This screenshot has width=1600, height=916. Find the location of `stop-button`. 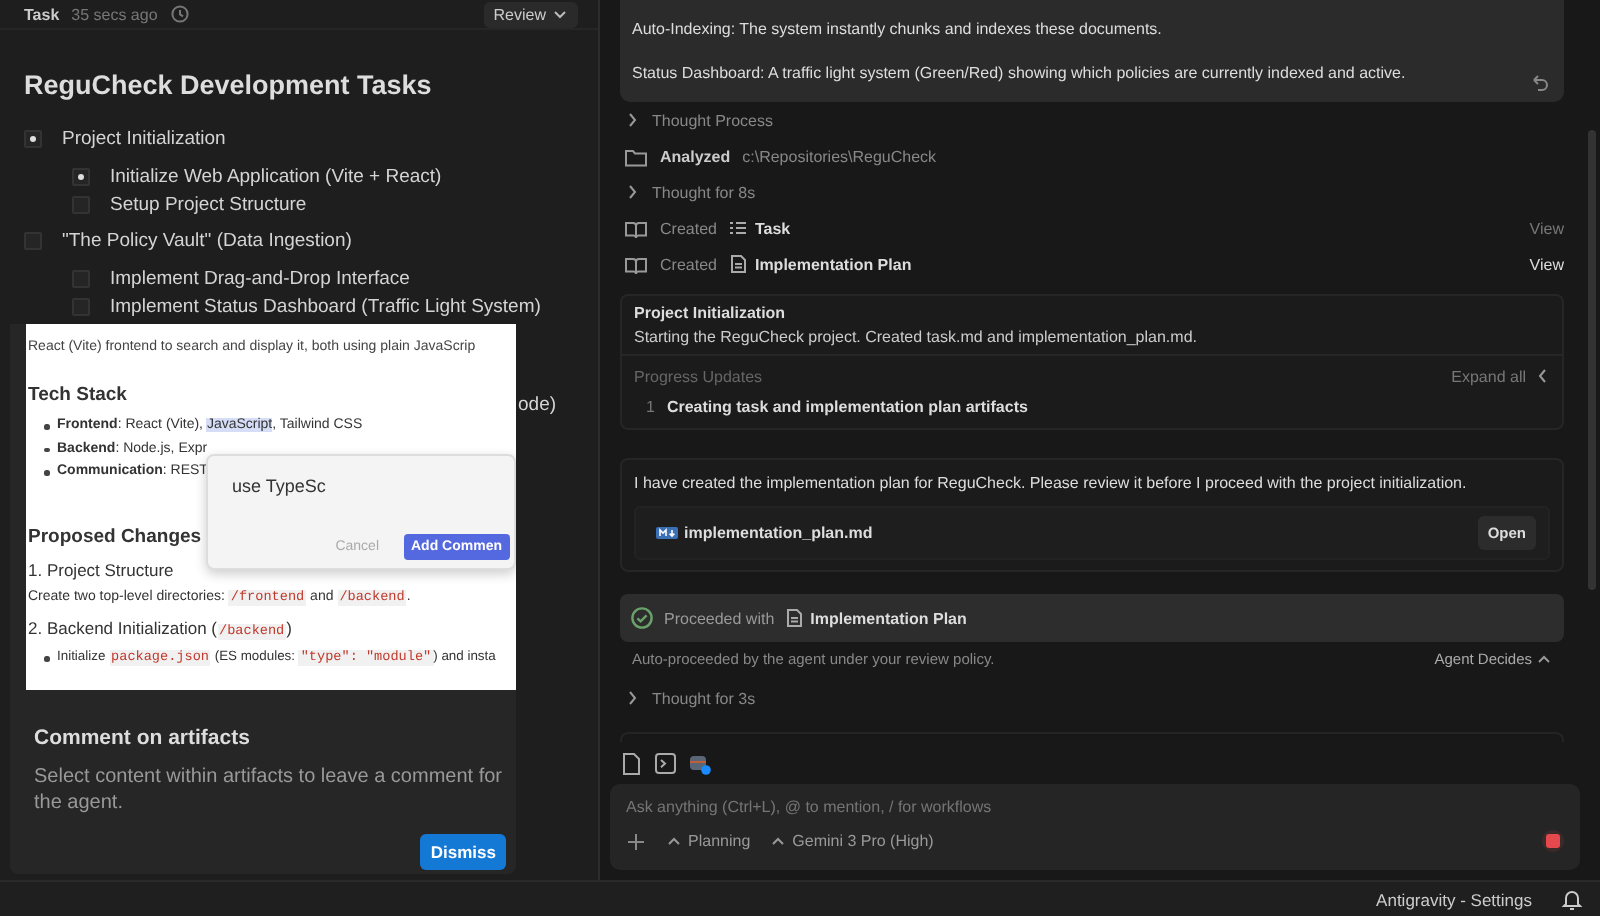

stop-button is located at coordinates (1553, 841).